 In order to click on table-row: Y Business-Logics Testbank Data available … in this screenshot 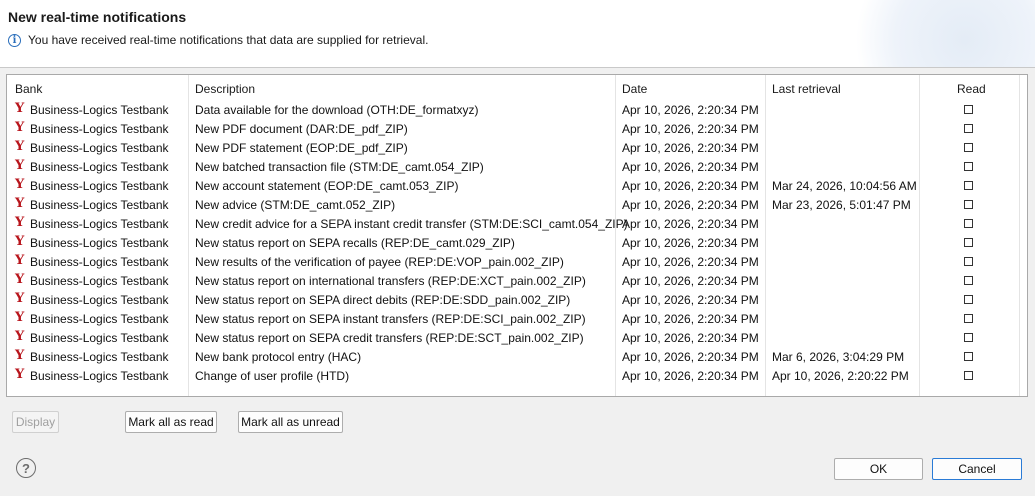, I will do `click(517, 110)`.